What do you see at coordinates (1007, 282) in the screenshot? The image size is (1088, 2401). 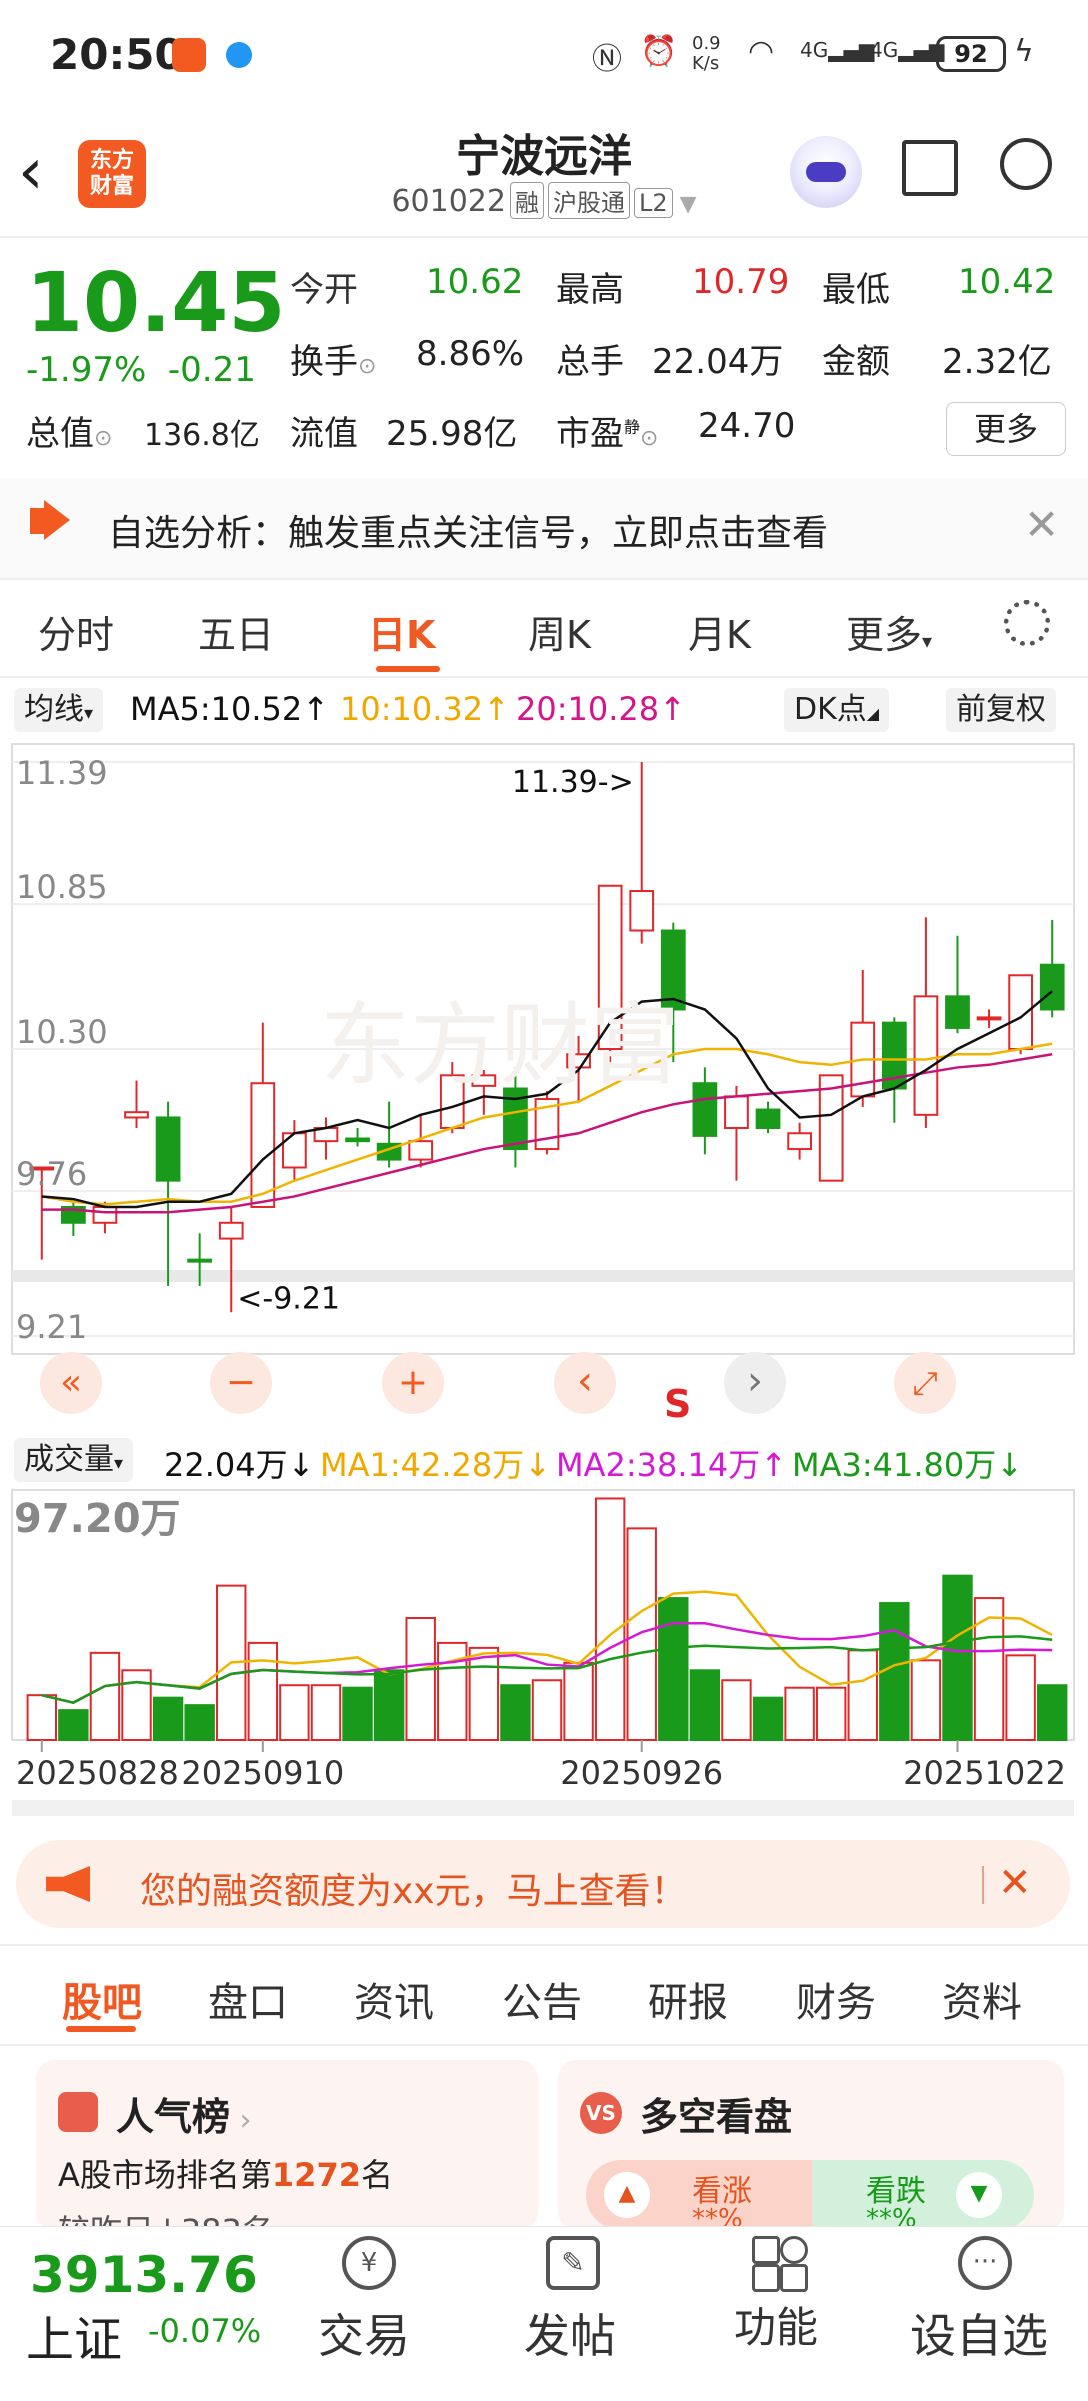 I see `quote-low-value: 10.42` at bounding box center [1007, 282].